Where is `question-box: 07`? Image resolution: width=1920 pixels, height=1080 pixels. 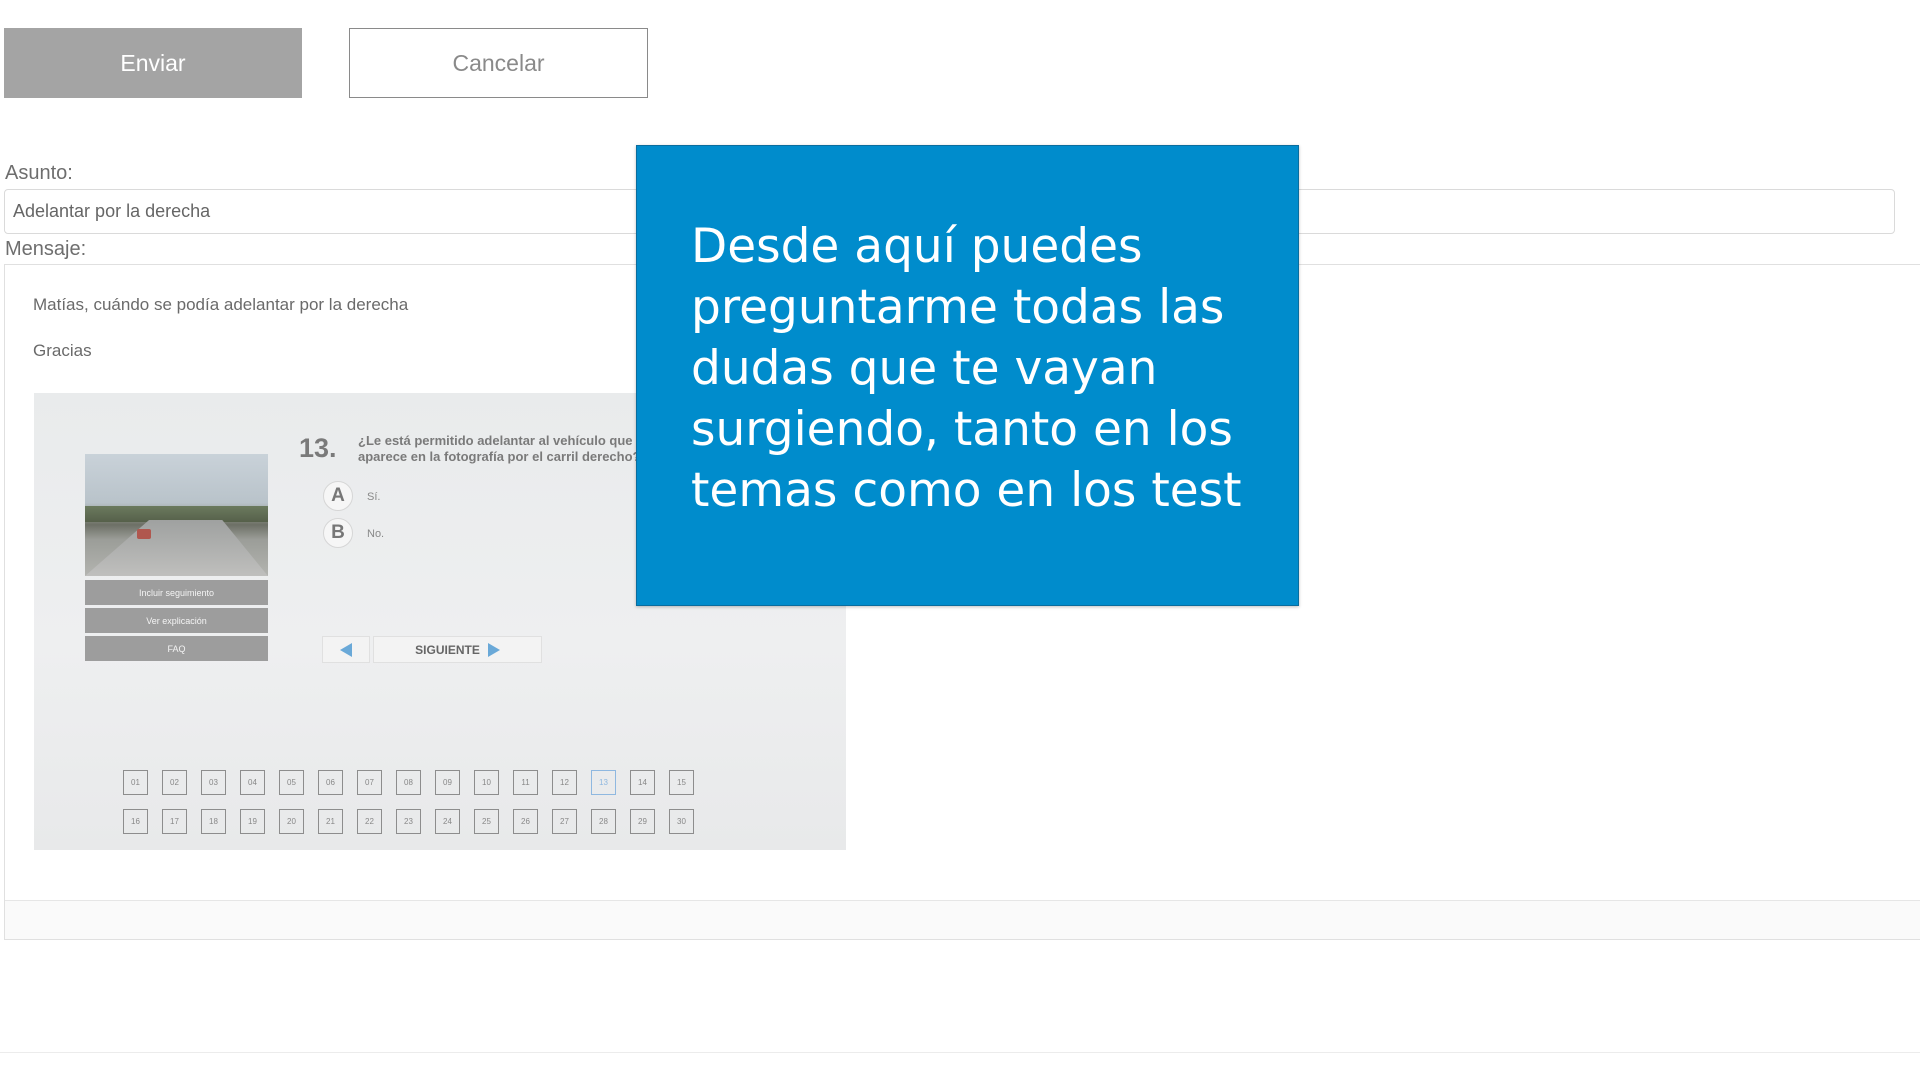
question-box: 07 is located at coordinates (369, 782).